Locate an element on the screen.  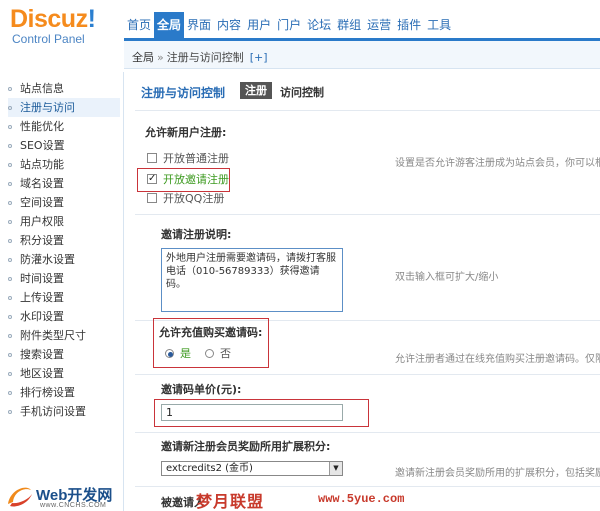
sidebar-item-region: 地区设置 is located at coordinates (64, 373).